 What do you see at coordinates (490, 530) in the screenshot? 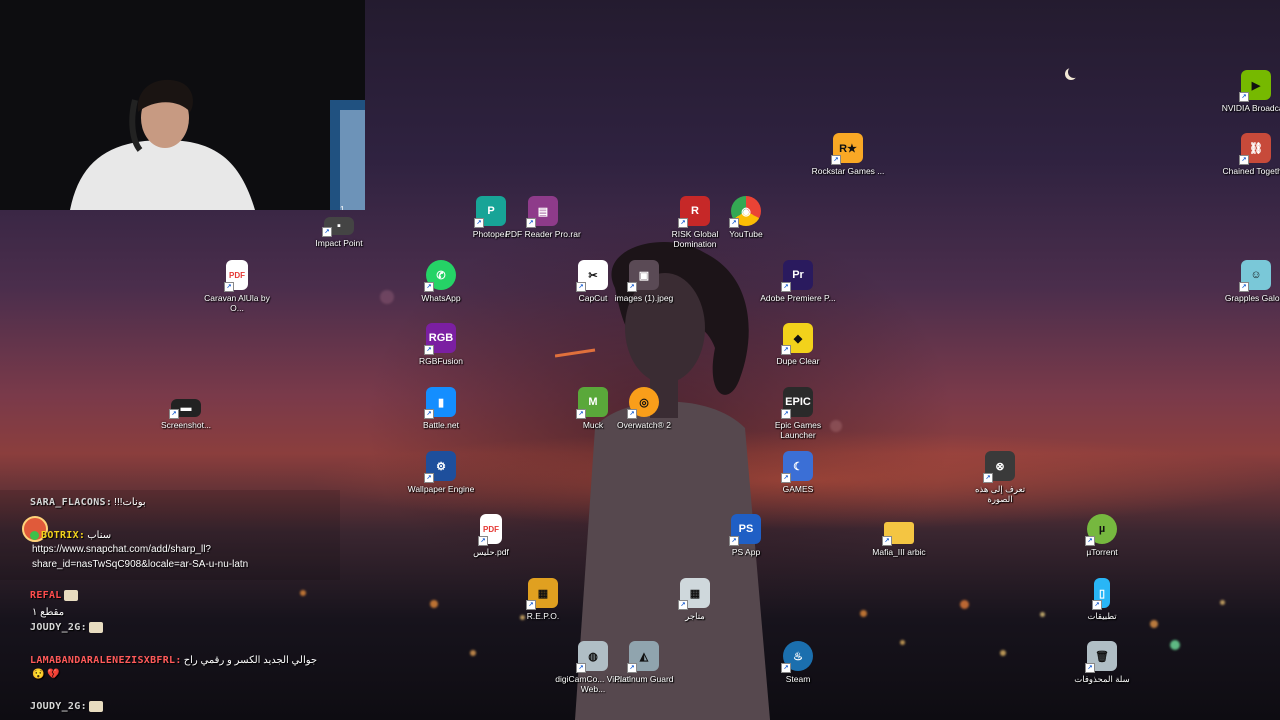
I see `pdf-file-icon: PDF ↗` at bounding box center [490, 530].